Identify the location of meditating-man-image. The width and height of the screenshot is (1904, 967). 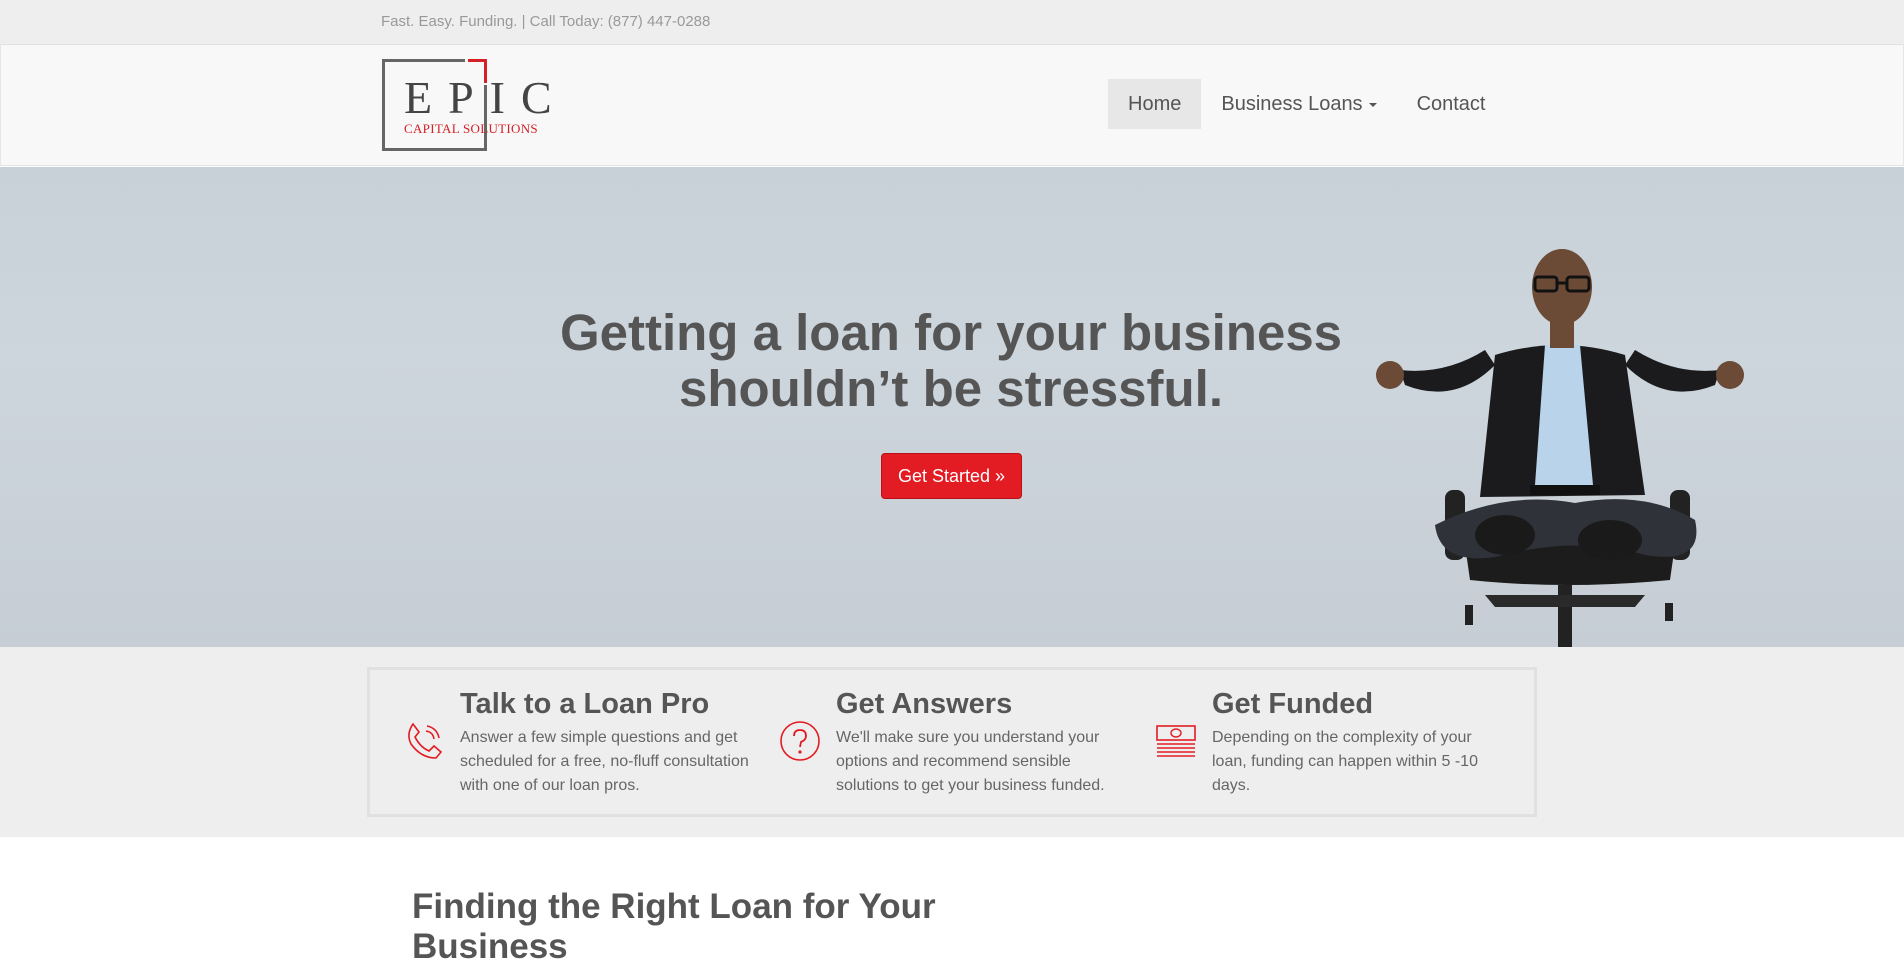
(1560, 448).